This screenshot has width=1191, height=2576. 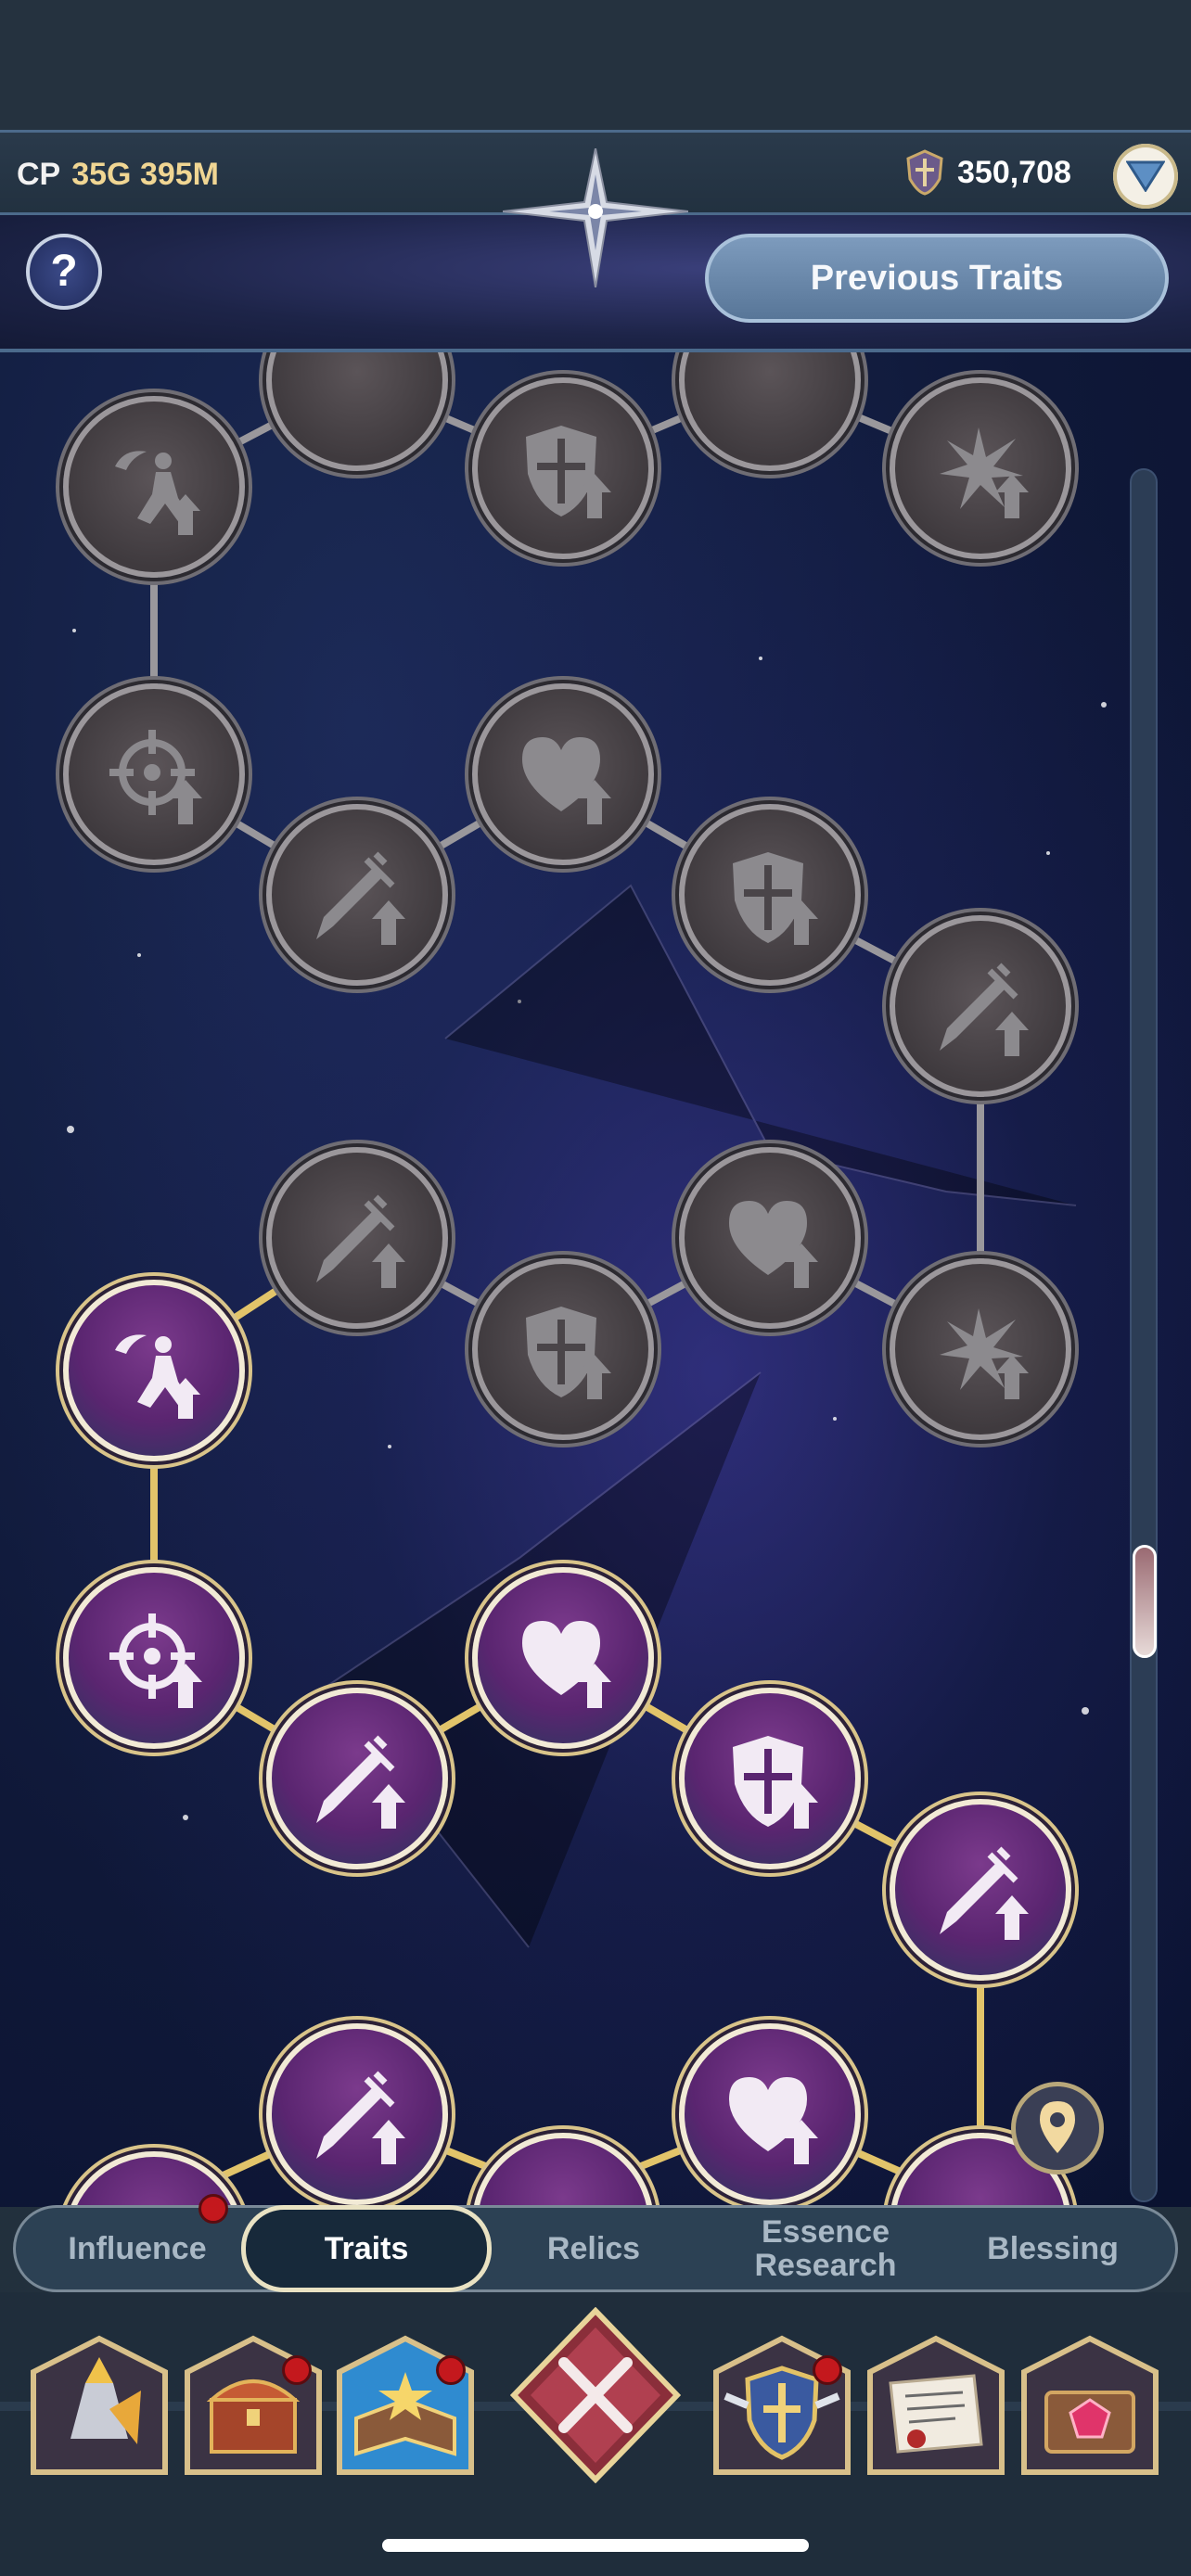 I want to click on trait-node-crit-locked, so click(x=981, y=468).